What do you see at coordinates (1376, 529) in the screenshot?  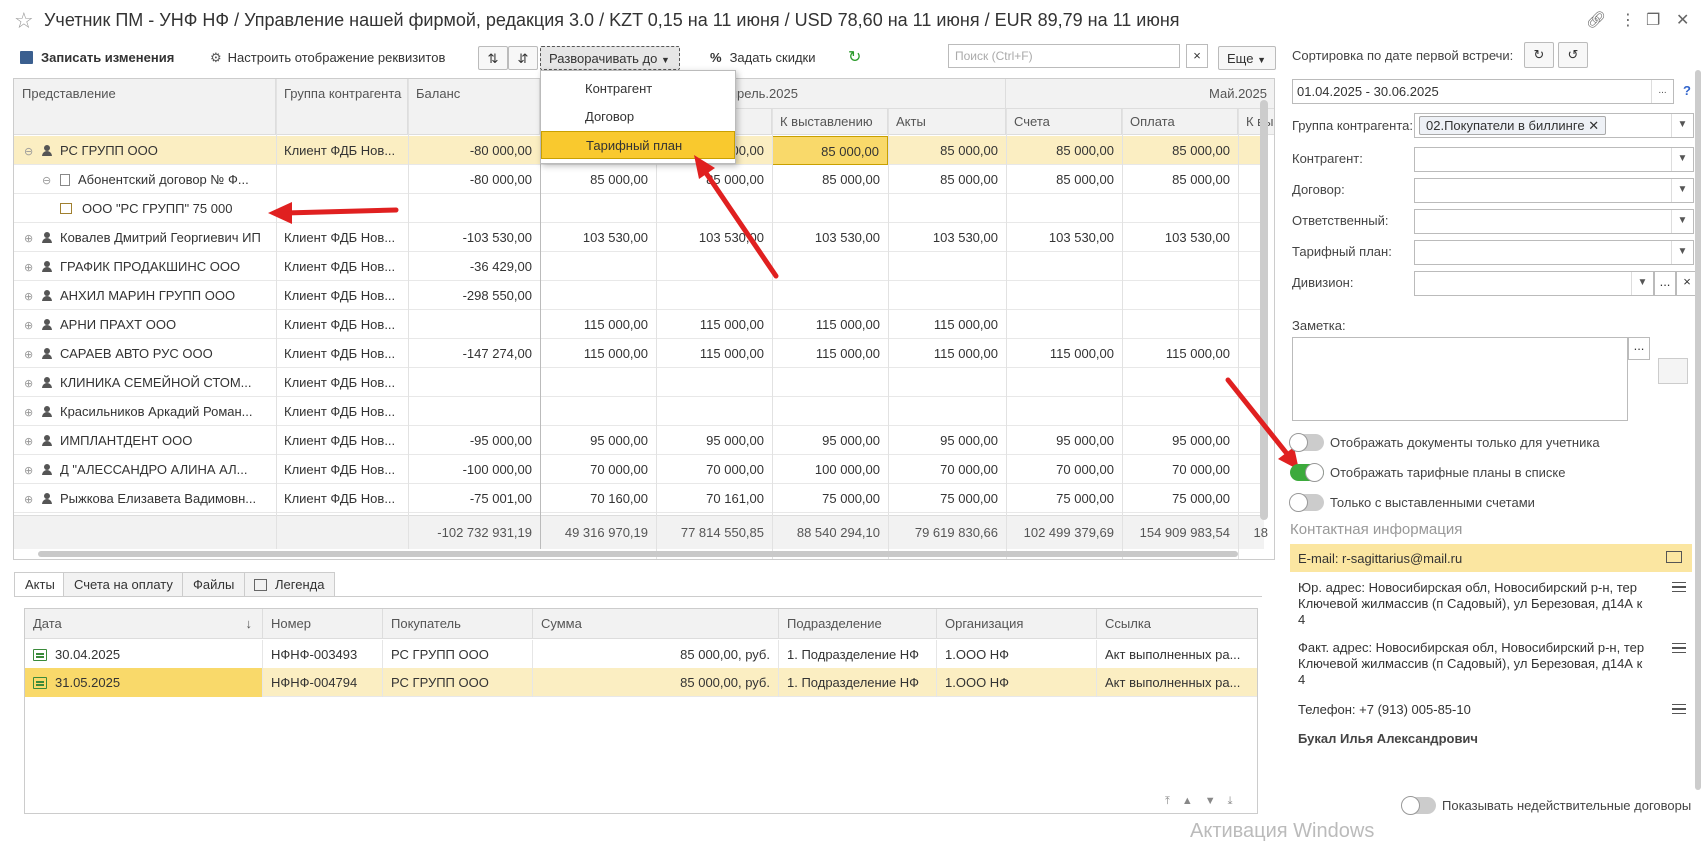 I see `contact-info-heading: Контактная информация` at bounding box center [1376, 529].